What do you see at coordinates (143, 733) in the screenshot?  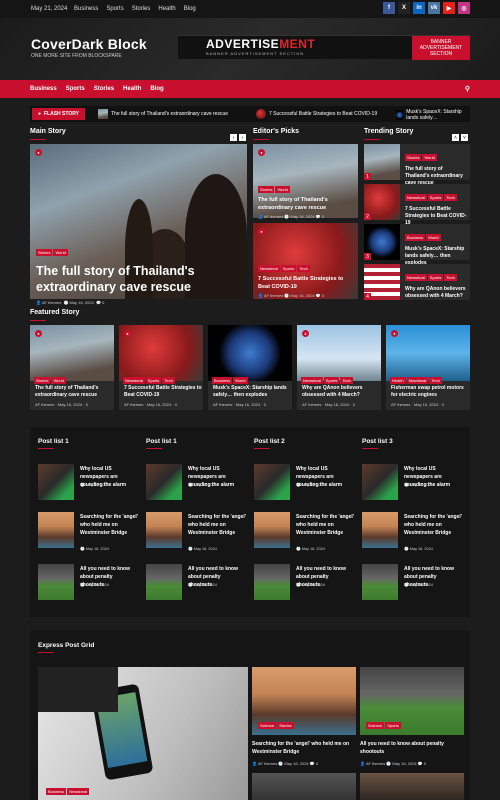 I see `express-big-image: Business Newsbeat` at bounding box center [143, 733].